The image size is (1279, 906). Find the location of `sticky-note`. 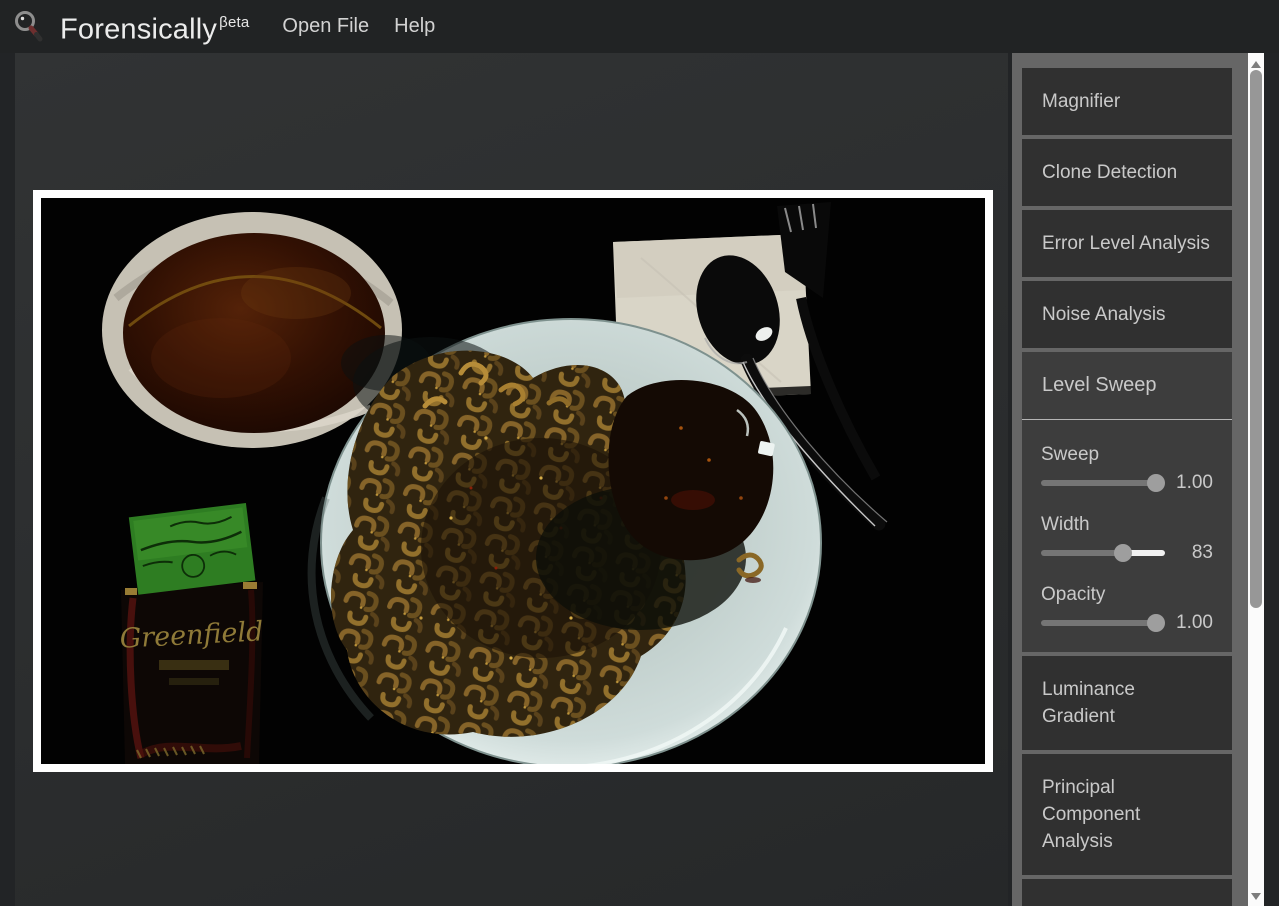

sticky-note is located at coordinates (192, 548).